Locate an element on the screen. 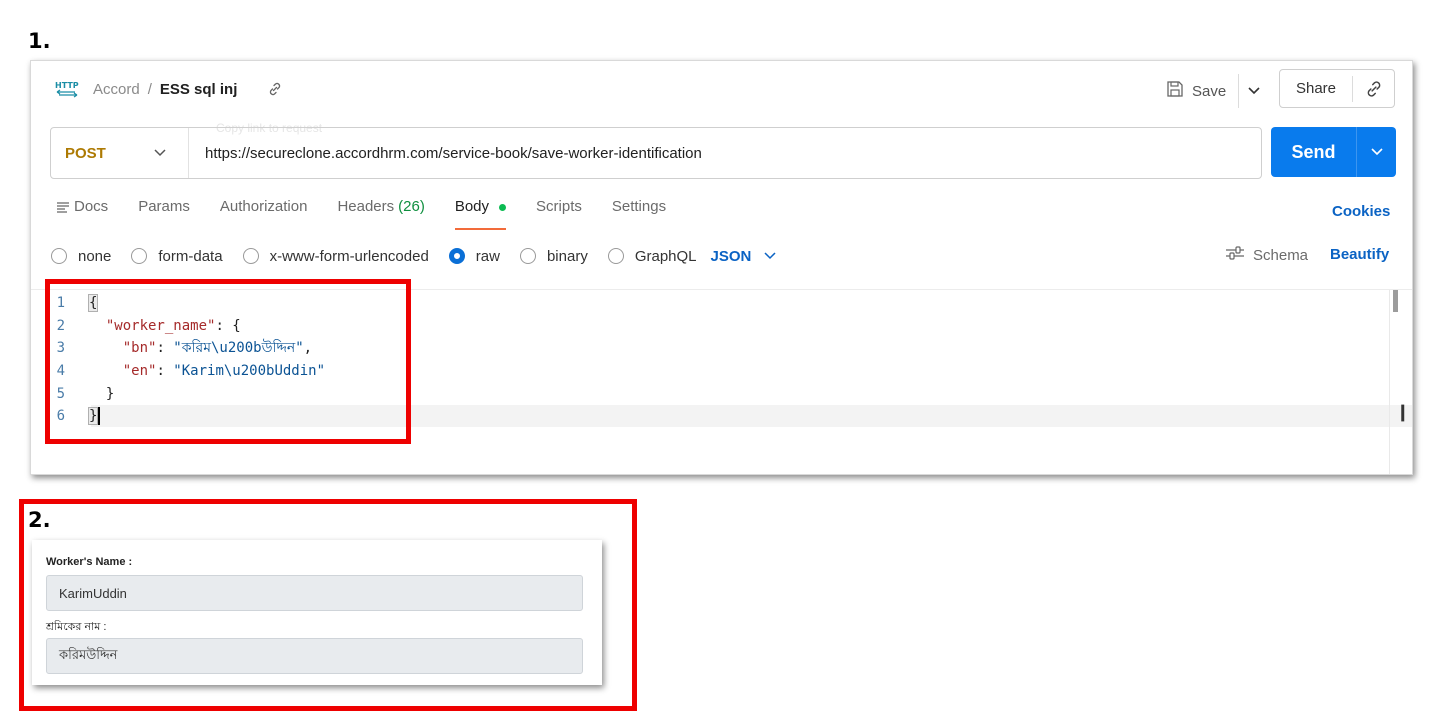 This screenshot has width=1443, height=716. option-label: none is located at coordinates (95, 256).